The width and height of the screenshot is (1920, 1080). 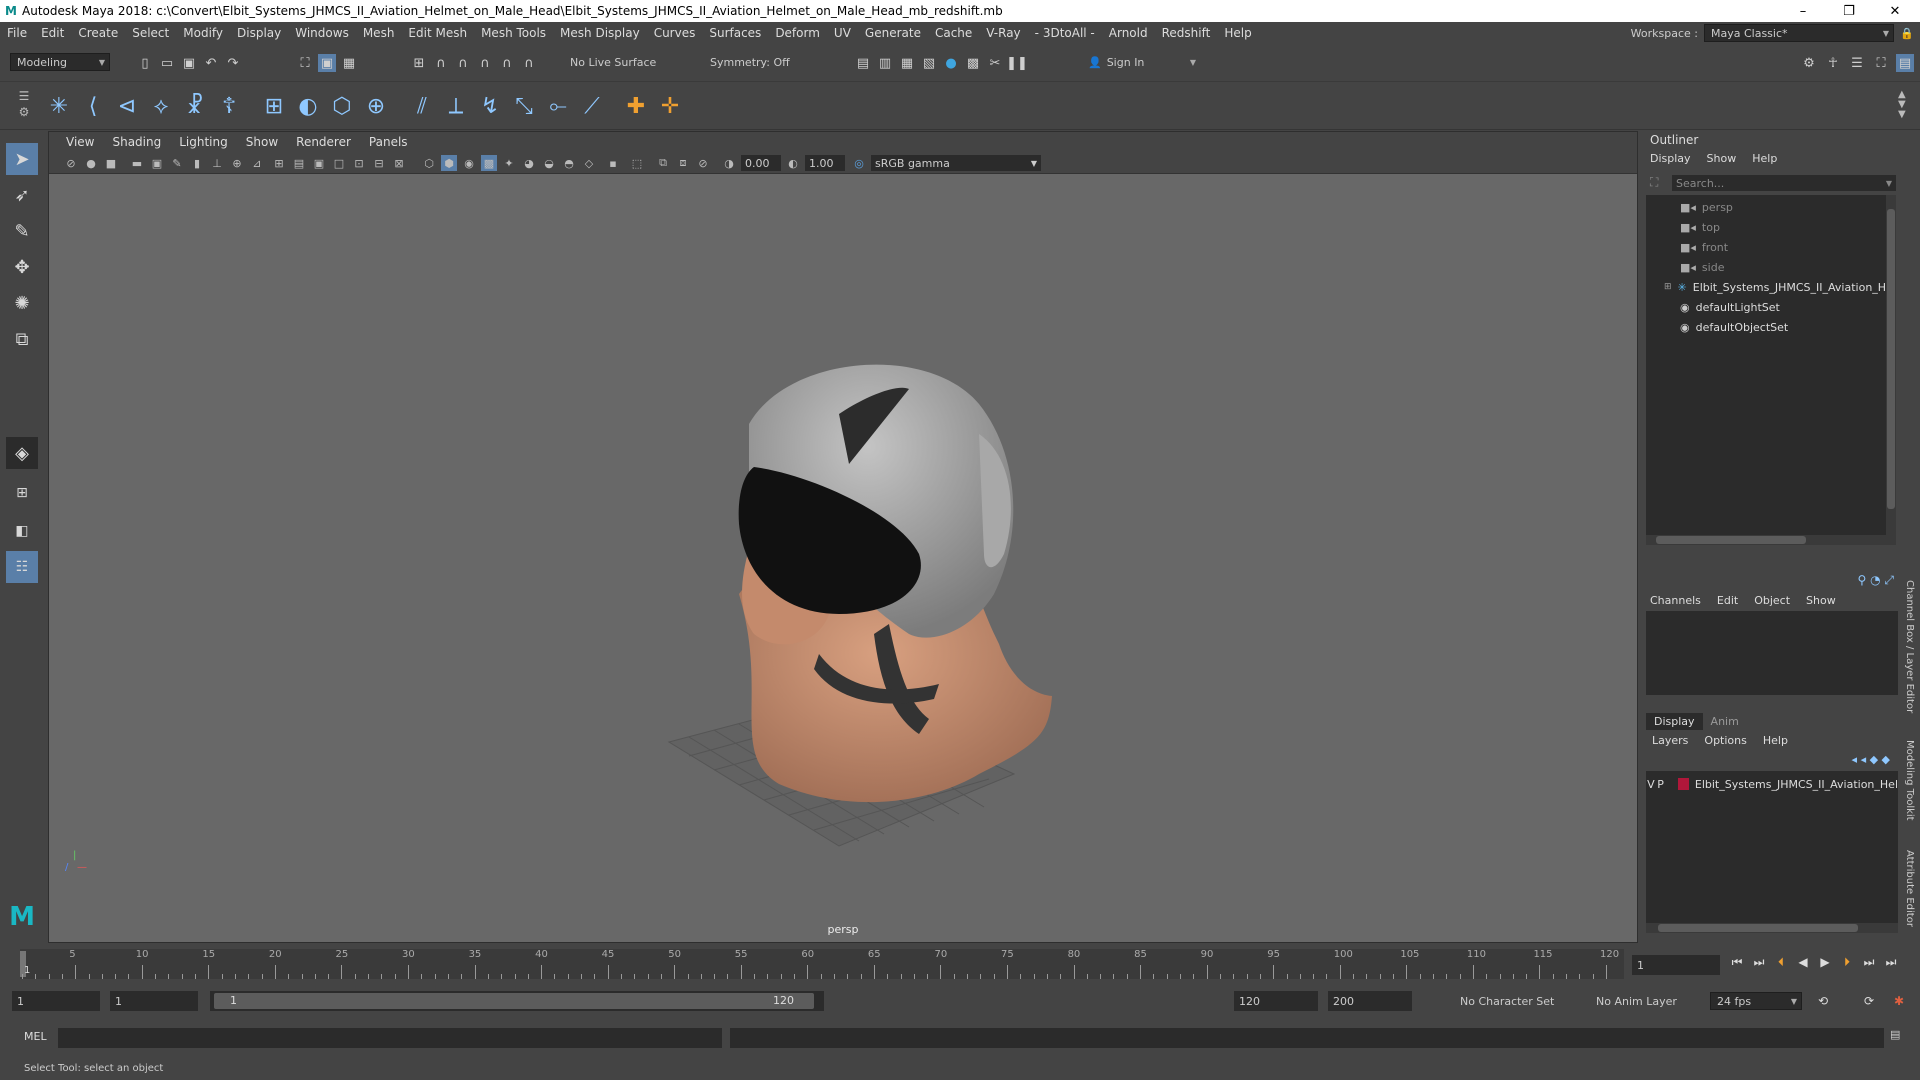 I want to click on wrap-icon: ⬡, so click(x=342, y=106).